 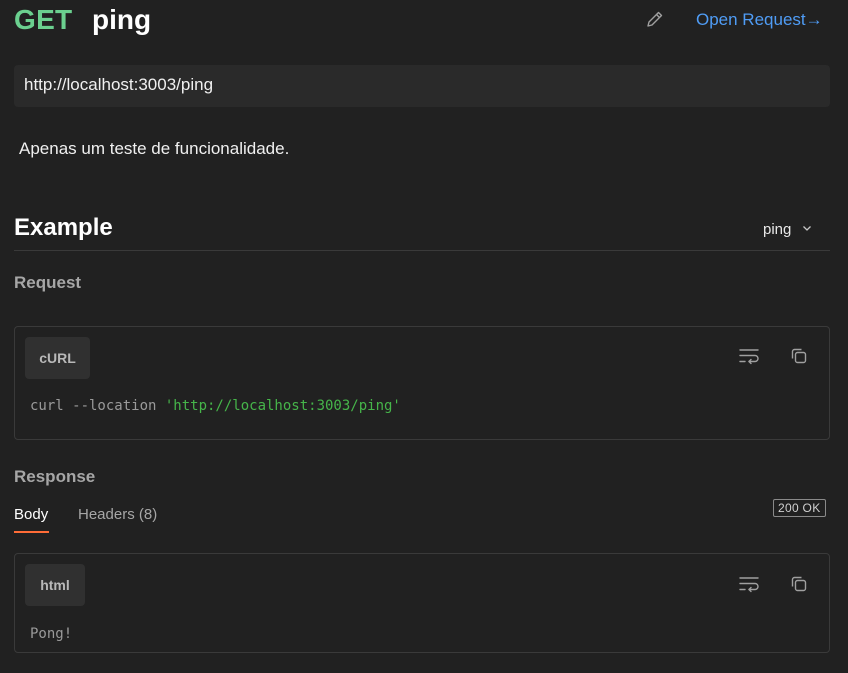 What do you see at coordinates (31, 532) in the screenshot?
I see `active-tab-indicator` at bounding box center [31, 532].